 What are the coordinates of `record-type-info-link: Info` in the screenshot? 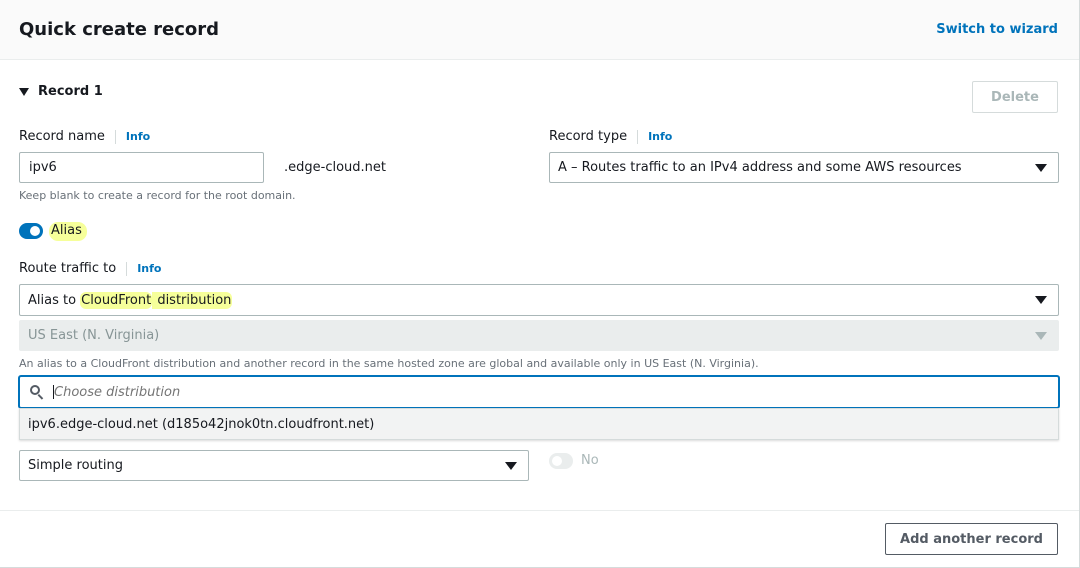 It's located at (654, 136).